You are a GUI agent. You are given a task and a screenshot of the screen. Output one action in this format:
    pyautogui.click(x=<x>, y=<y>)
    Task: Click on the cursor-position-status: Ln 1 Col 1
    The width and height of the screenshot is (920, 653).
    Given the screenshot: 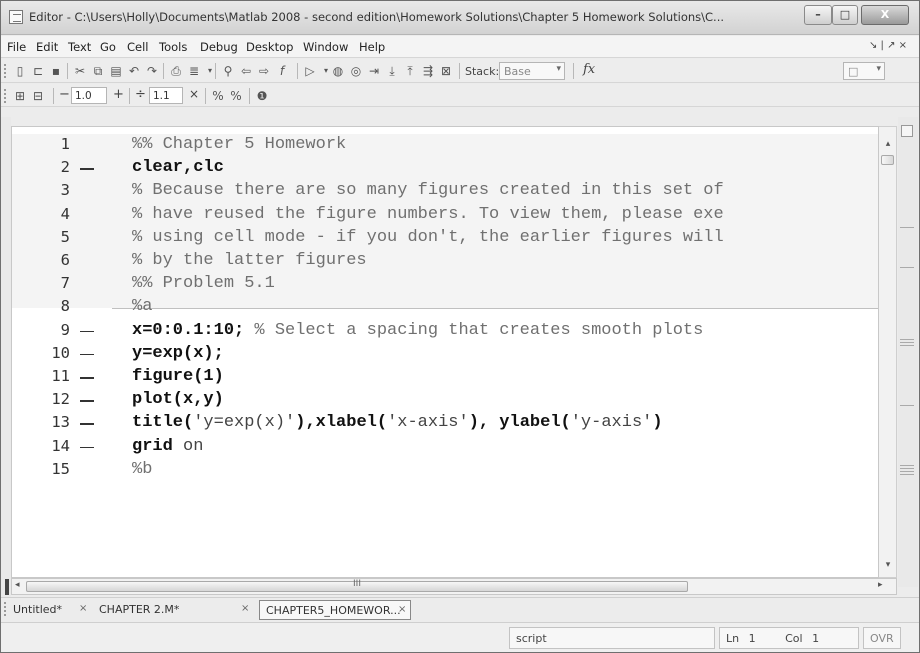 What is the action you would take?
    pyautogui.click(x=789, y=638)
    